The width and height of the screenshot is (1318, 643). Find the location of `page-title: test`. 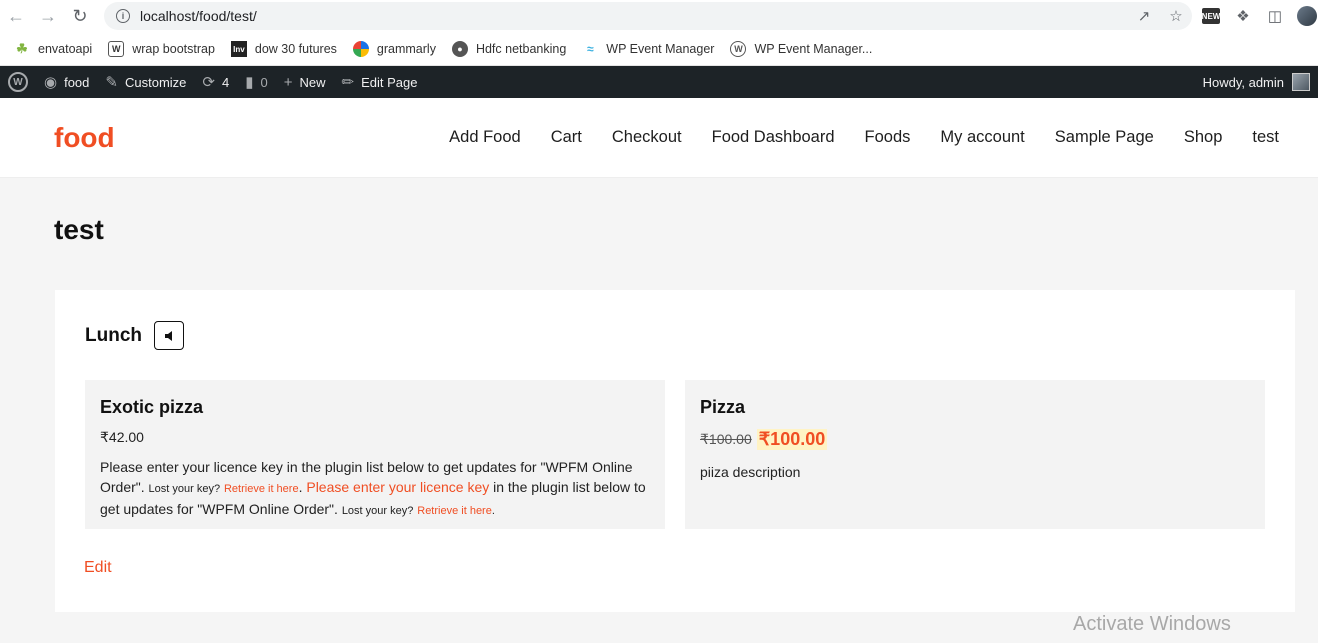

page-title: test is located at coordinates (79, 229).